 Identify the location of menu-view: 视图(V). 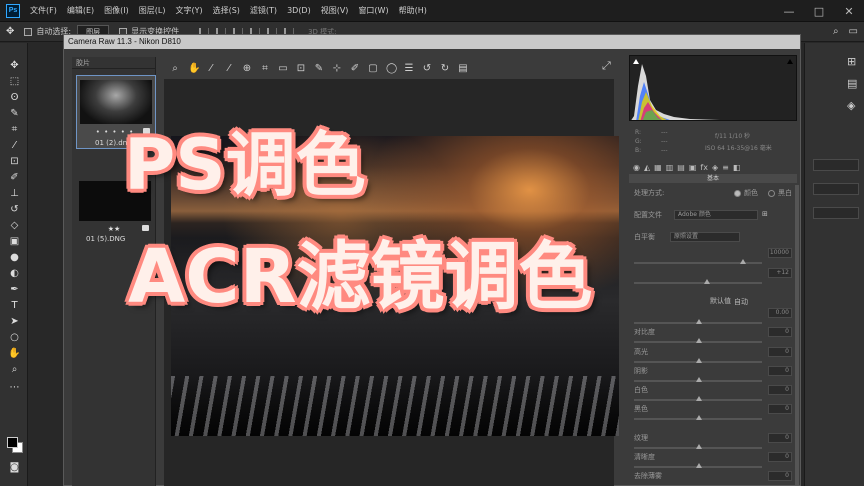
(335, 10).